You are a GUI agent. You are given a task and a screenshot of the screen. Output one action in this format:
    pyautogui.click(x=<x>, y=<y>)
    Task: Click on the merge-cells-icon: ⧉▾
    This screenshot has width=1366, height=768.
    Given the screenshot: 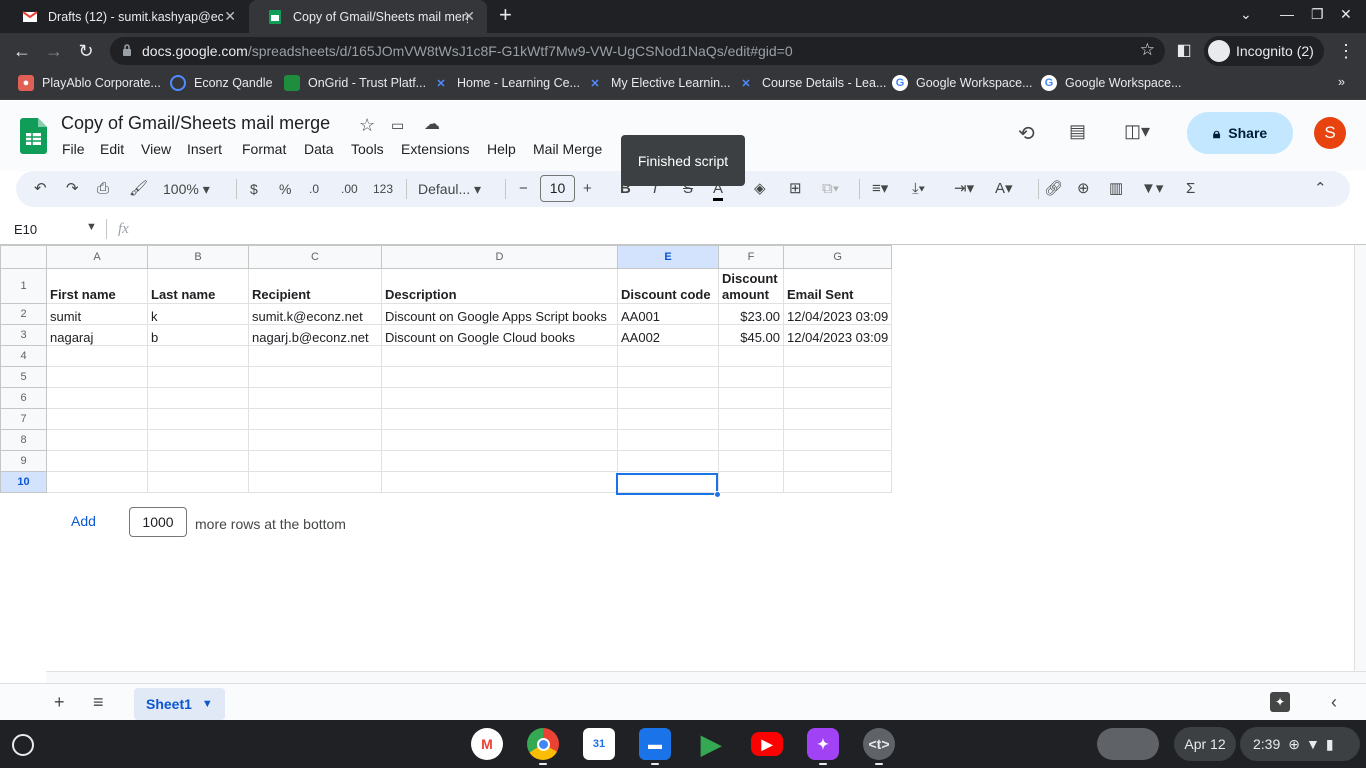 What is the action you would take?
    pyautogui.click(x=830, y=189)
    